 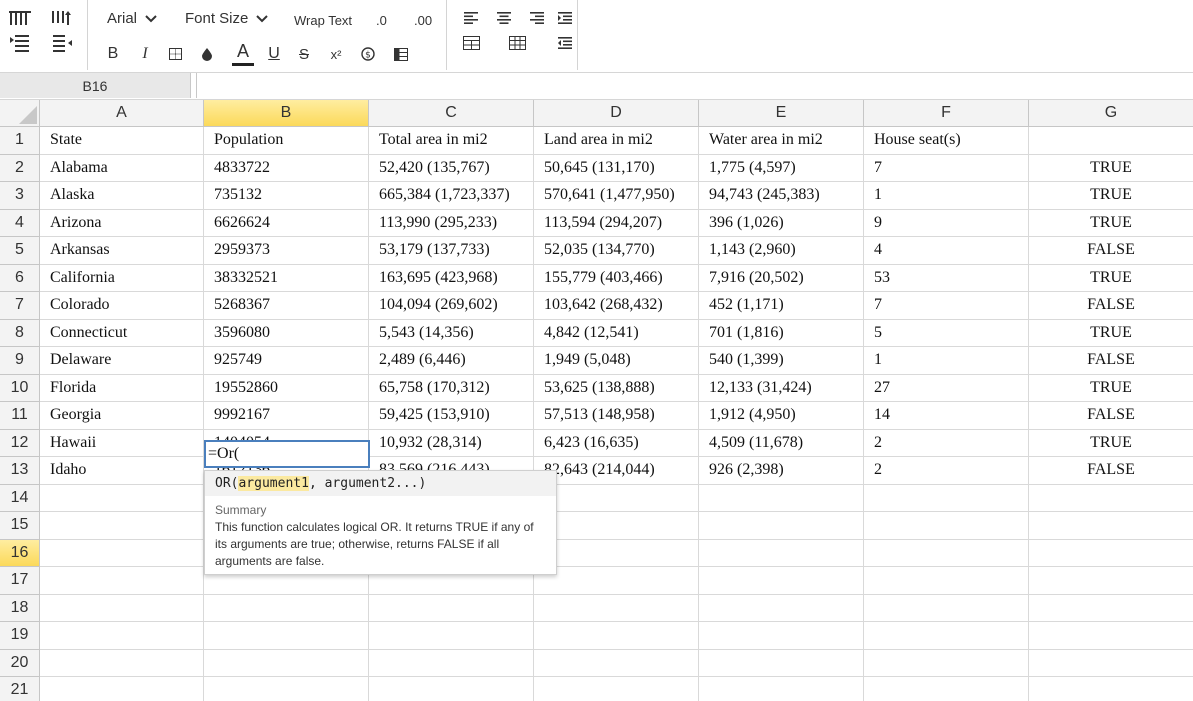 What do you see at coordinates (565, 43) in the screenshot?
I see `outdent-icon` at bounding box center [565, 43].